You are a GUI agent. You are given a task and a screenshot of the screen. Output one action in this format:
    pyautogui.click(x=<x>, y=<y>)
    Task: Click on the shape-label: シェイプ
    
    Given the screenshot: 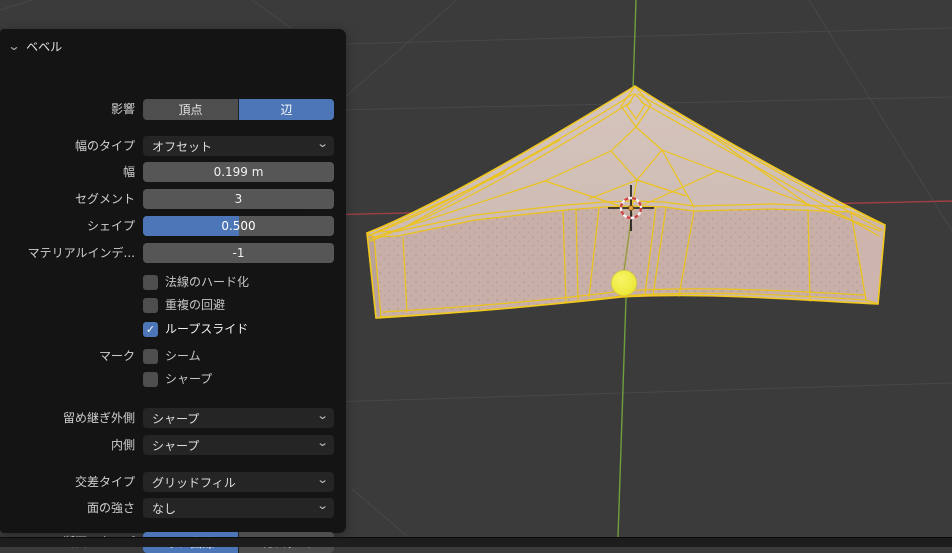 What is the action you would take?
    pyautogui.click(x=110, y=226)
    